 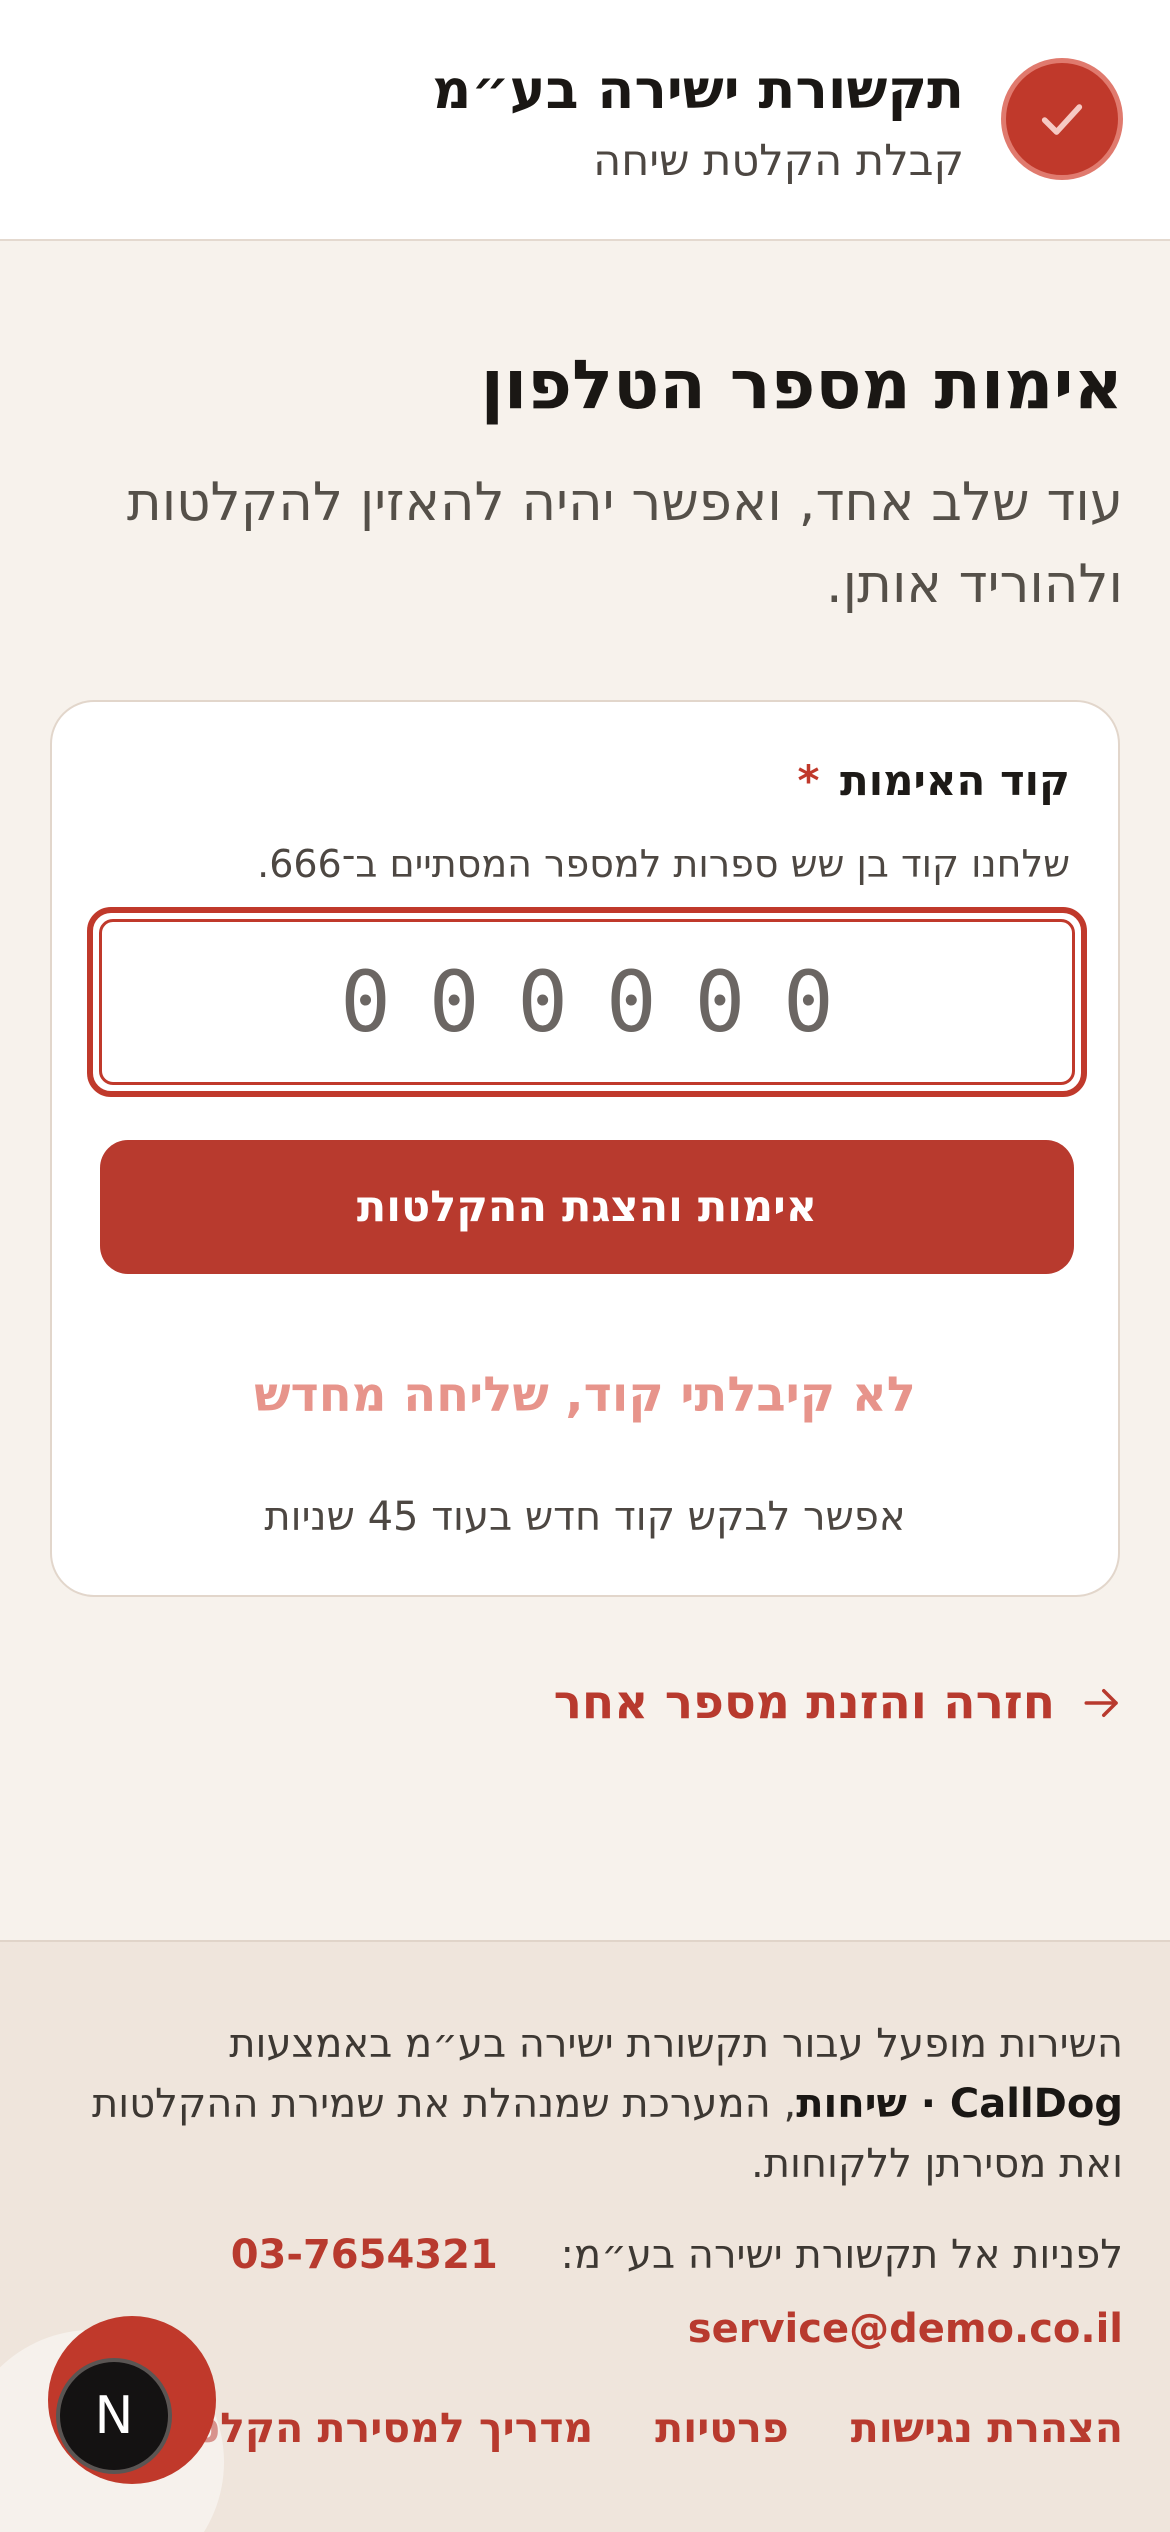 I want to click on verification-code-input, so click(x=587, y=1002).